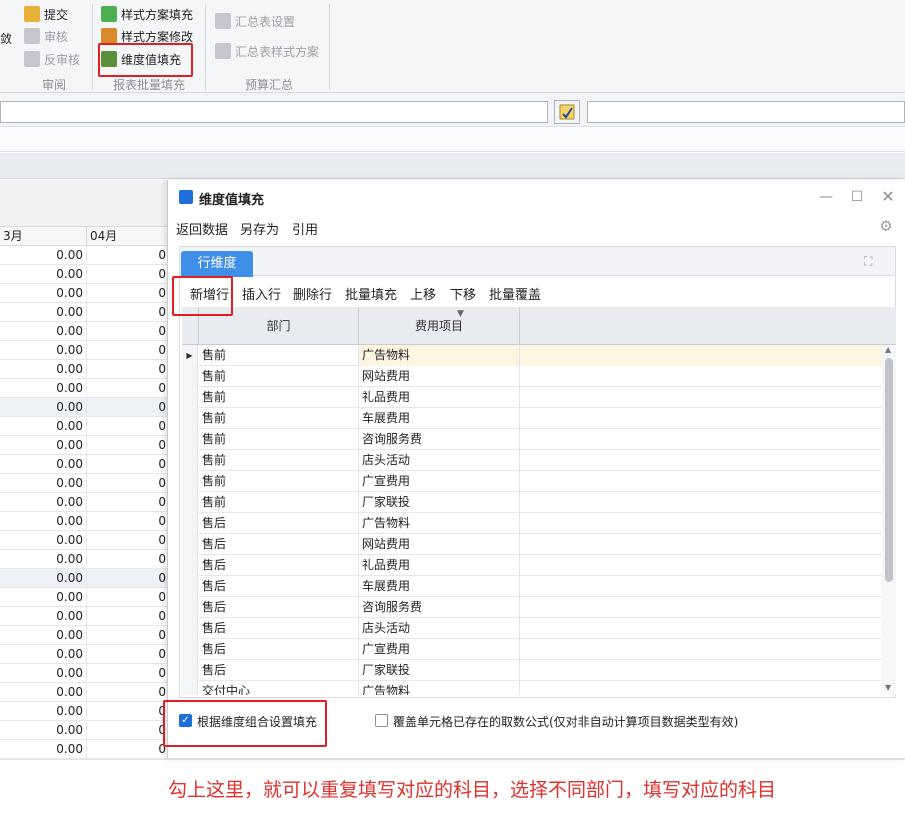 This screenshot has width=905, height=820. Describe the element at coordinates (886, 226) in the screenshot. I see `gear-icon: ⚙` at that location.